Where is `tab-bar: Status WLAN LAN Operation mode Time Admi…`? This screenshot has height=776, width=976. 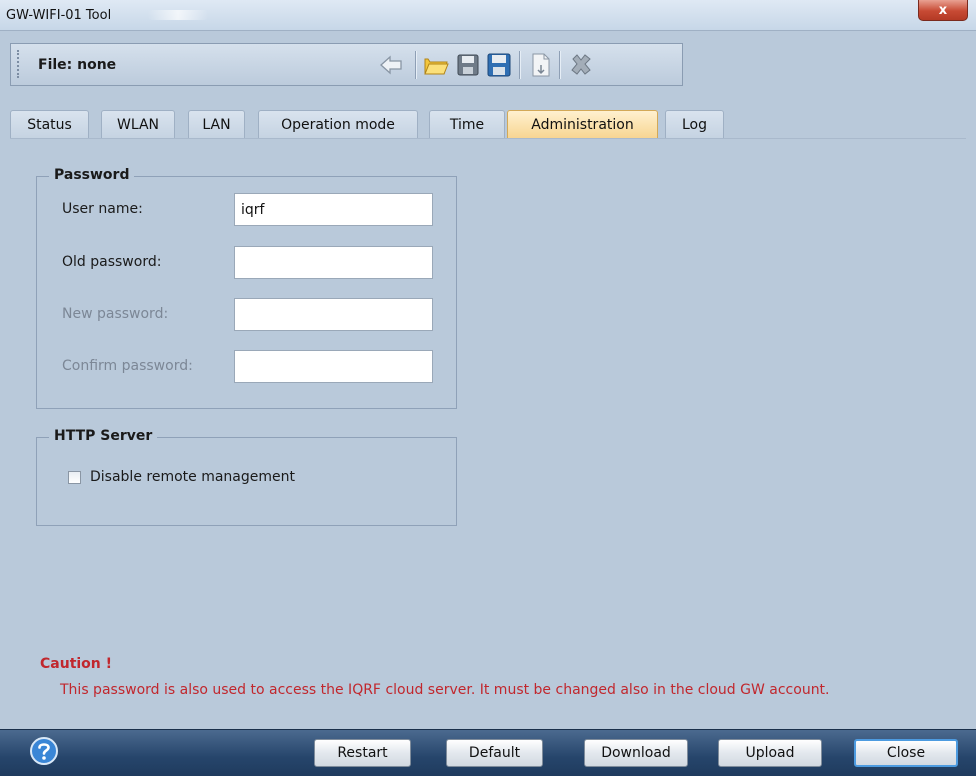
tab-bar: Status WLAN LAN Operation mode Time Admi… is located at coordinates (488, 123).